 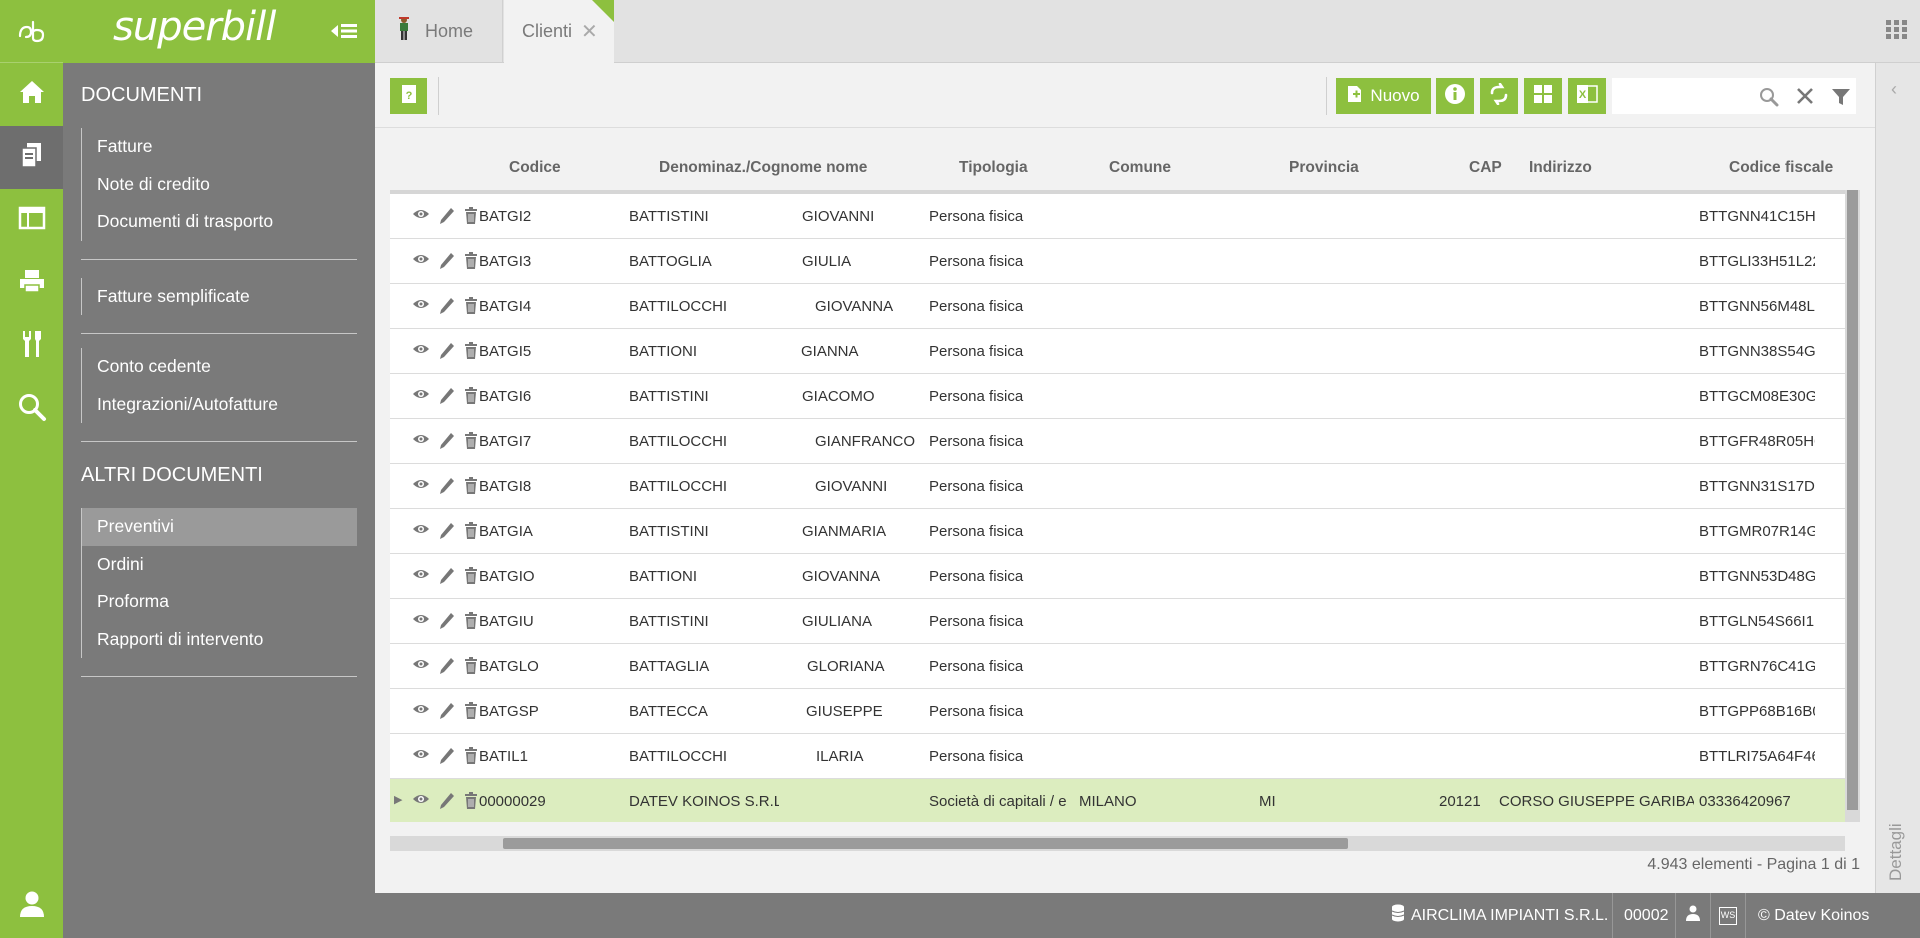 I want to click on menu-item-note-di-credito: Note di credito, so click(x=219, y=184).